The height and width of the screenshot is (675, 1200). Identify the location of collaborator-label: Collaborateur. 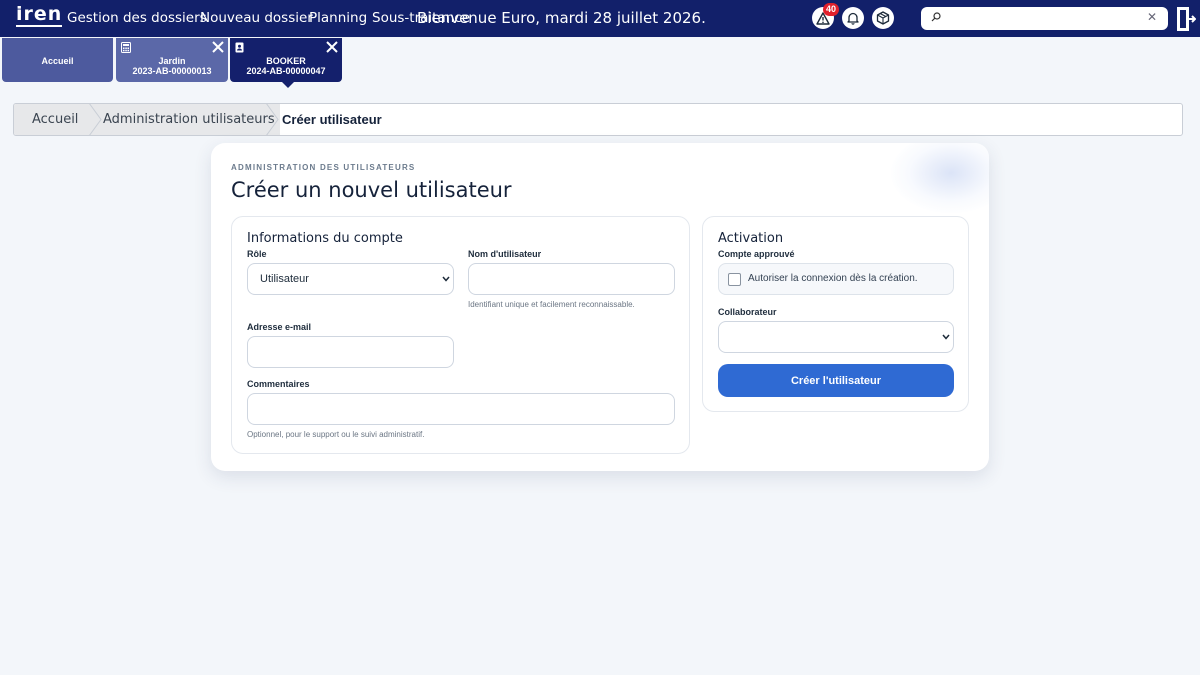
(747, 312).